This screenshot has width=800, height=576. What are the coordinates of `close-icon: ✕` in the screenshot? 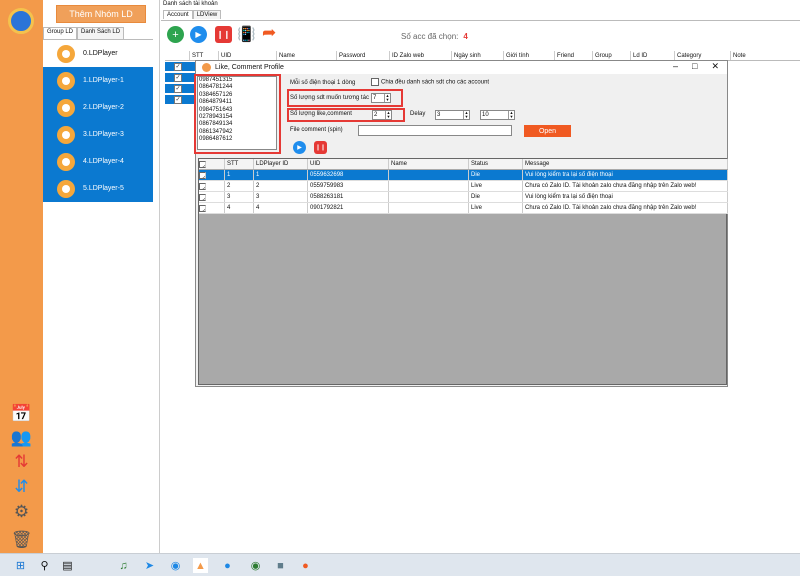 It's located at (715, 66).